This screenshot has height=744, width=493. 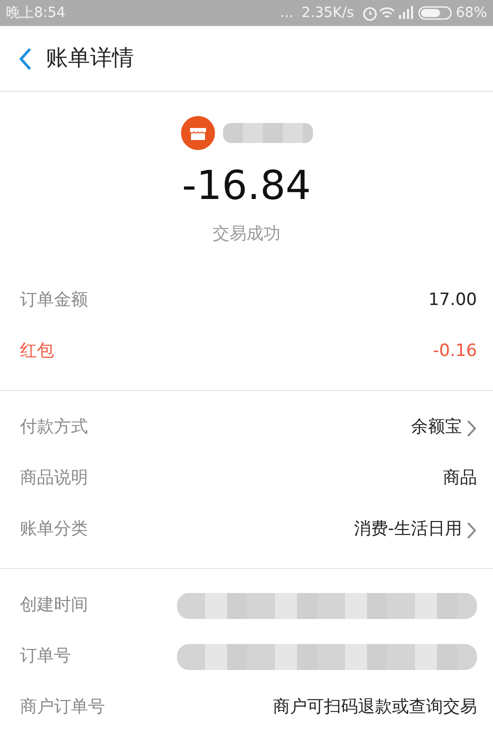 What do you see at coordinates (455, 352) in the screenshot?
I see `field-value: -0.16` at bounding box center [455, 352].